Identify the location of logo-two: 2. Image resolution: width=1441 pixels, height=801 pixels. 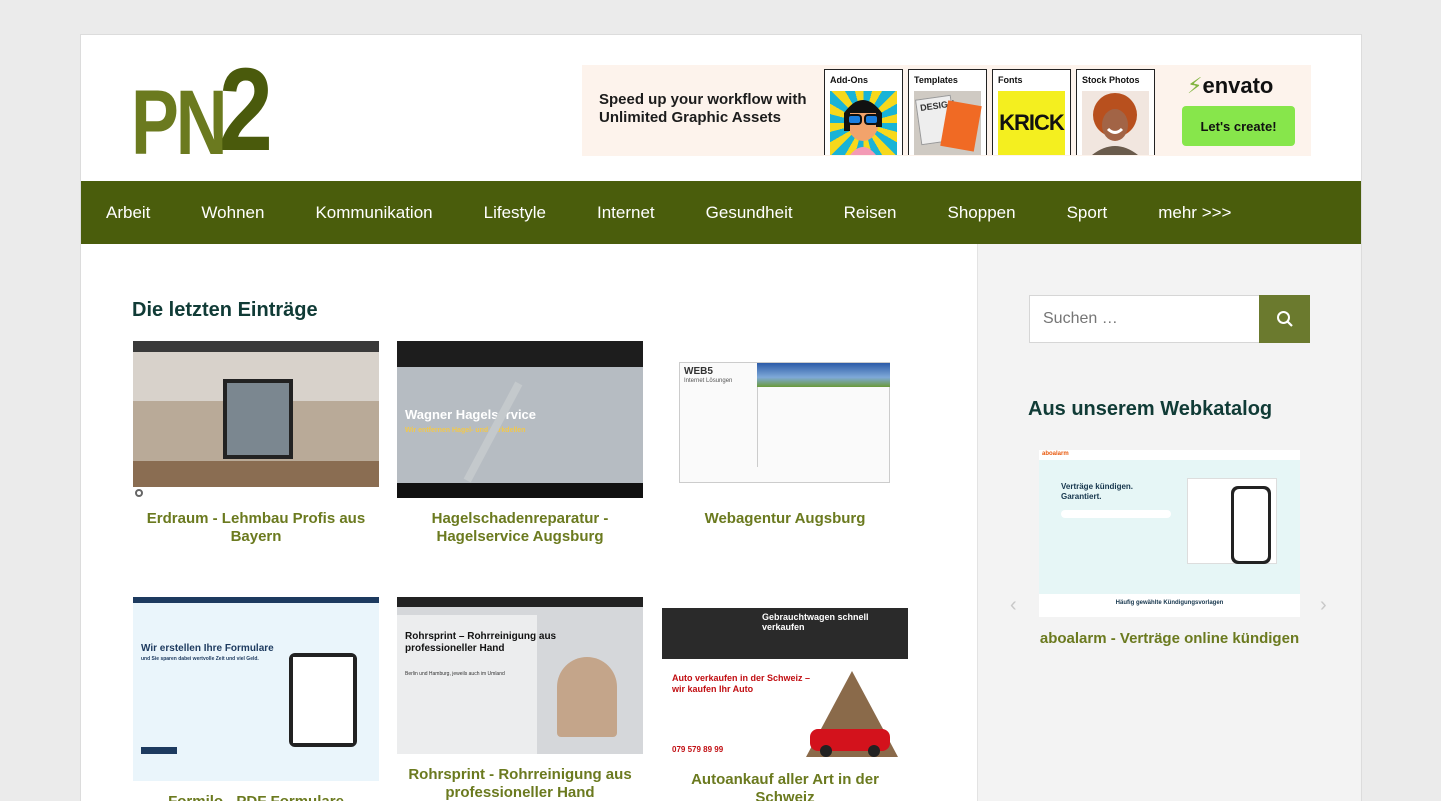
(245, 110).